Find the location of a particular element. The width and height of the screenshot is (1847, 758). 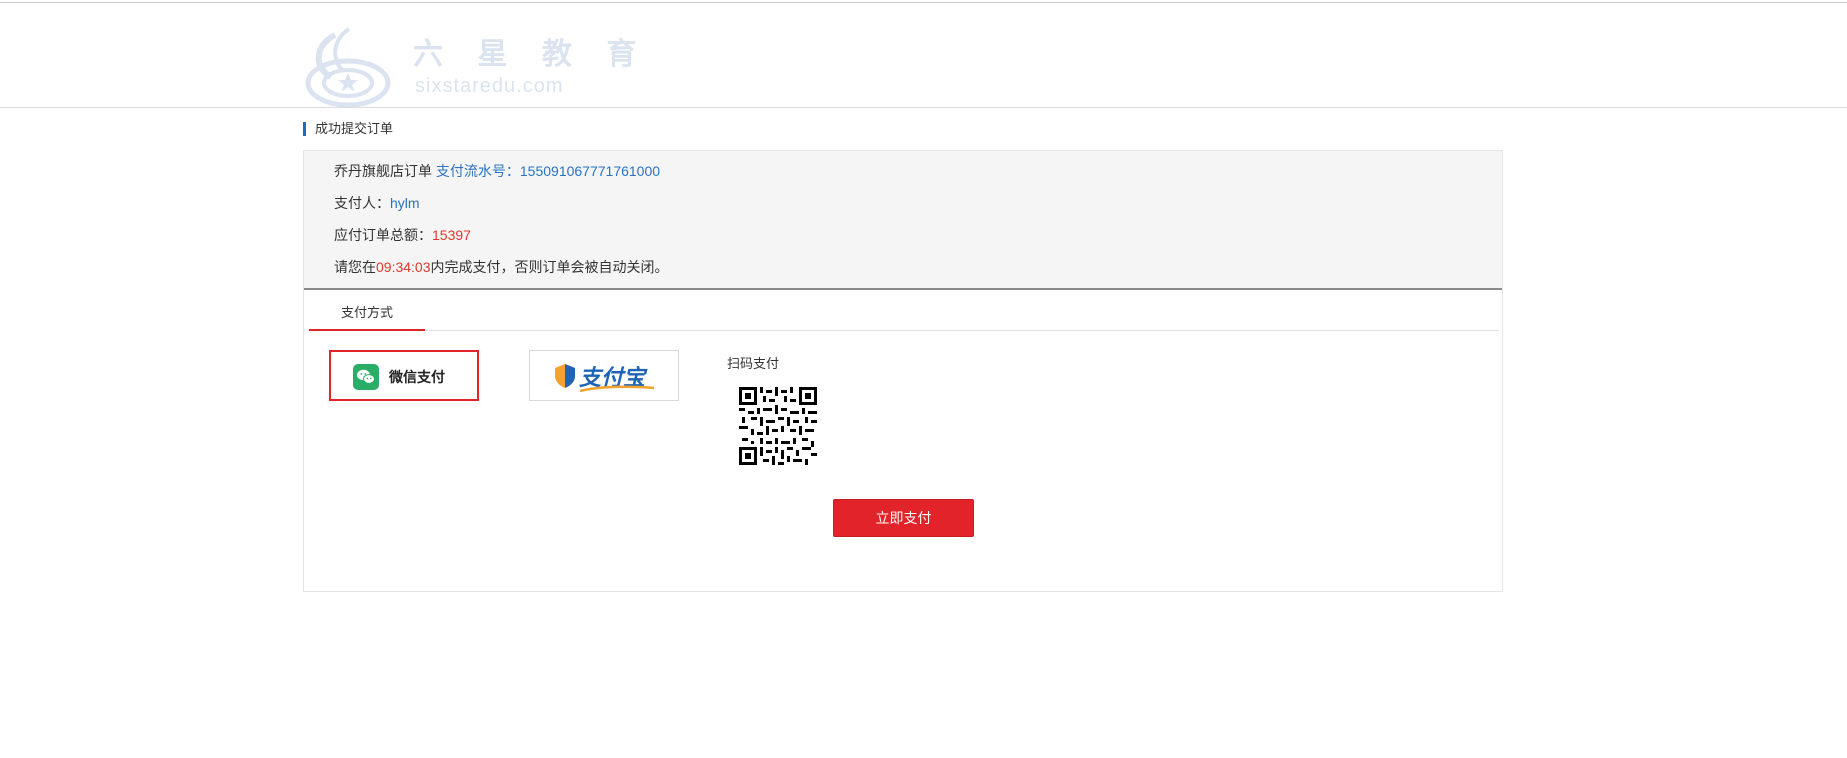

shop-order-label: 乔丹旗舰店订单 is located at coordinates (383, 171).